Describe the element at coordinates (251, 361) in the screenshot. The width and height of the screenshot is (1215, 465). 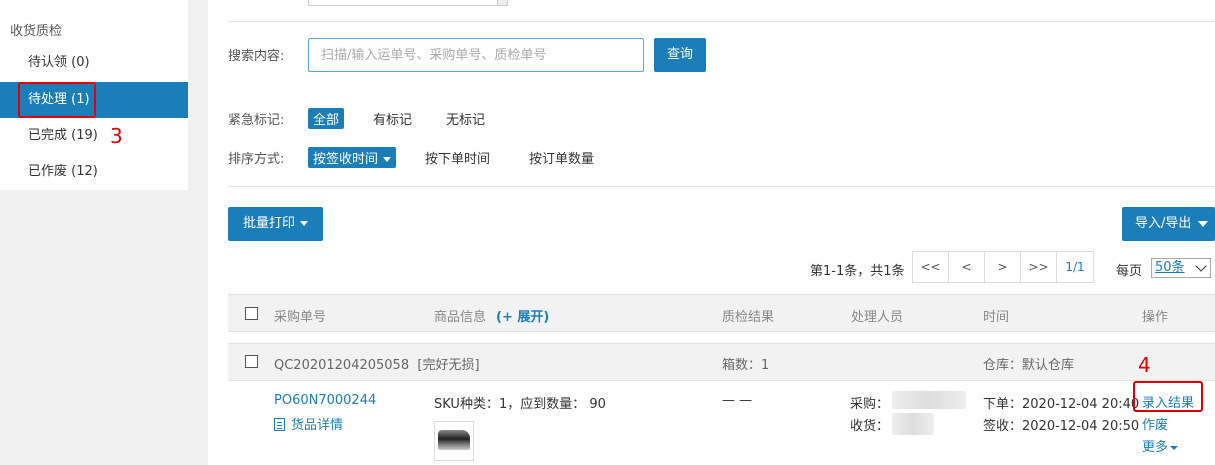
I see `row-checkbox` at that location.